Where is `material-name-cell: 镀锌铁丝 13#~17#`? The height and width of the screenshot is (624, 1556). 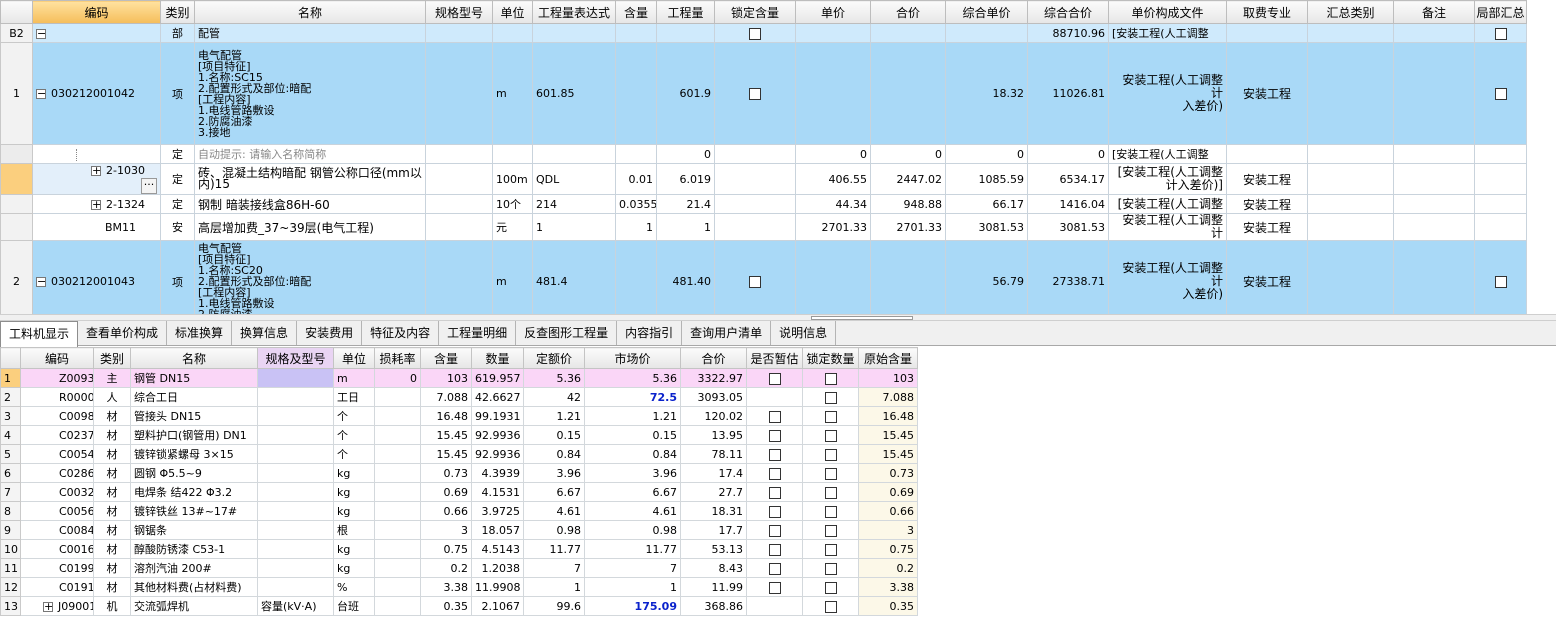 material-name-cell: 镀锌铁丝 13#~17# is located at coordinates (194, 511).